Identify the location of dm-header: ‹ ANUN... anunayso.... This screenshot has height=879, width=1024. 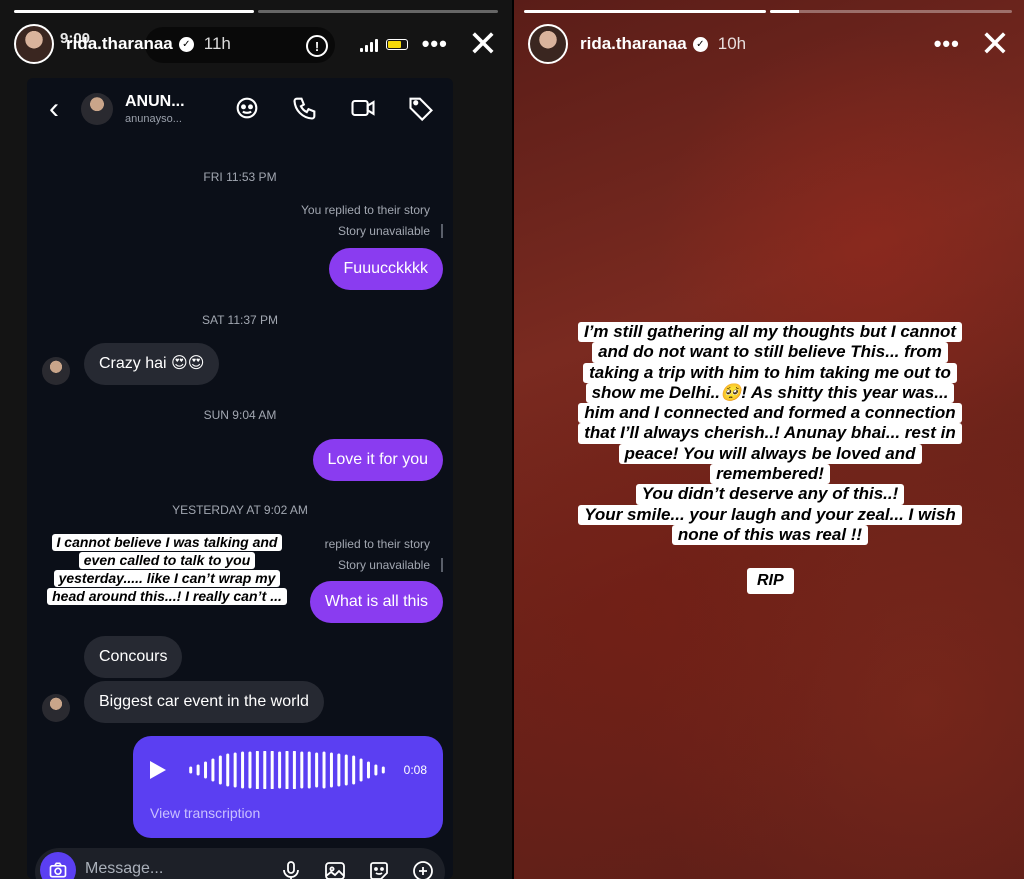
(240, 109).